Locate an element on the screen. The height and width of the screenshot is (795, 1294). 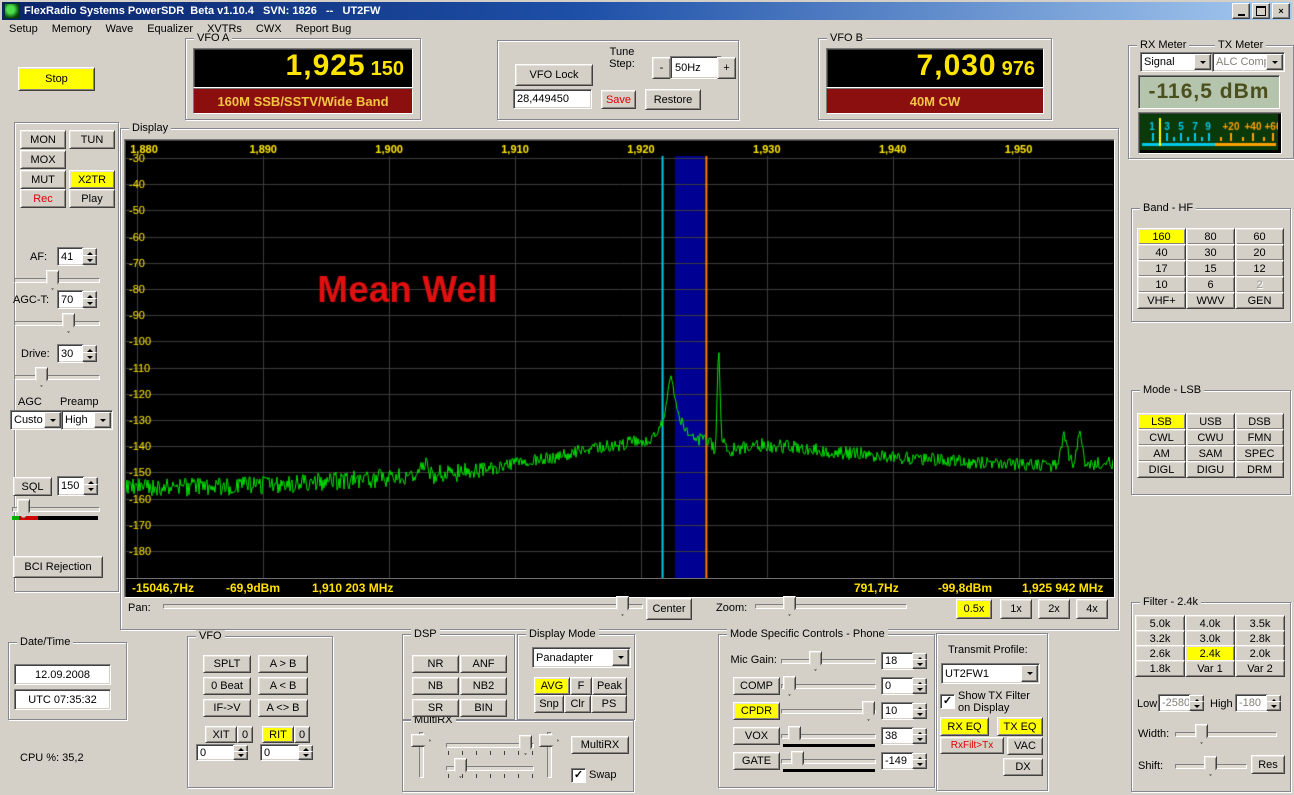
filter-res-button: Res is located at coordinates (1268, 764).